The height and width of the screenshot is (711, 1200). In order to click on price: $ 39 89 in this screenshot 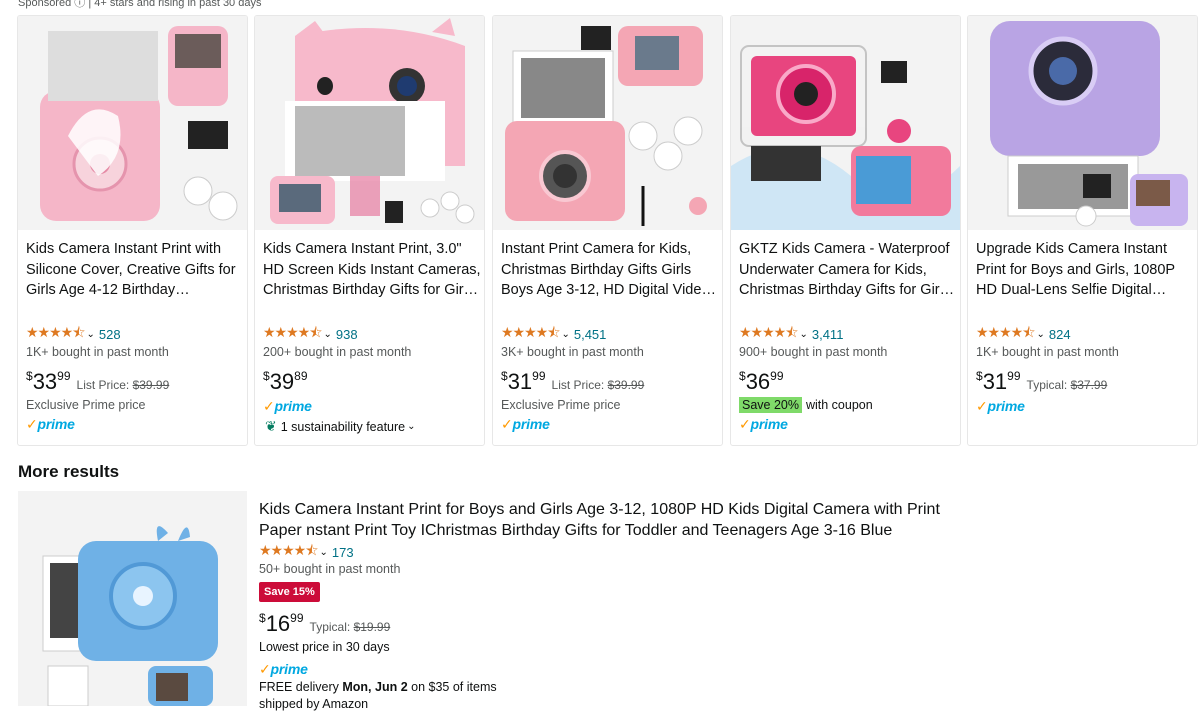, I will do `click(285, 382)`.